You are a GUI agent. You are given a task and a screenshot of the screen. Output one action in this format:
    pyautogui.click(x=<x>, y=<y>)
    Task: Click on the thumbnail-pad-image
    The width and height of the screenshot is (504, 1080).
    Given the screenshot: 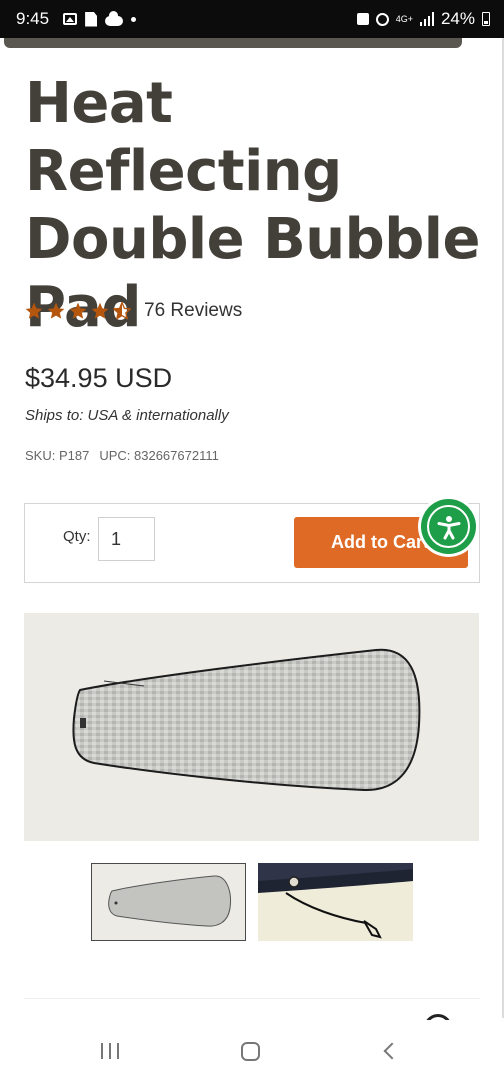 What is the action you would take?
    pyautogui.click(x=169, y=901)
    